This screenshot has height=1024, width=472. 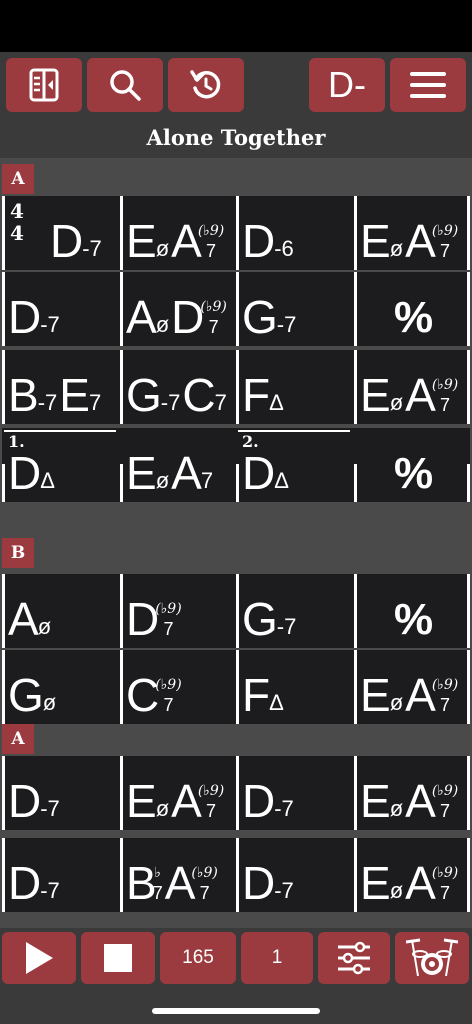 I want to click on measure: C (♭9) 7, so click(x=155, y=695).